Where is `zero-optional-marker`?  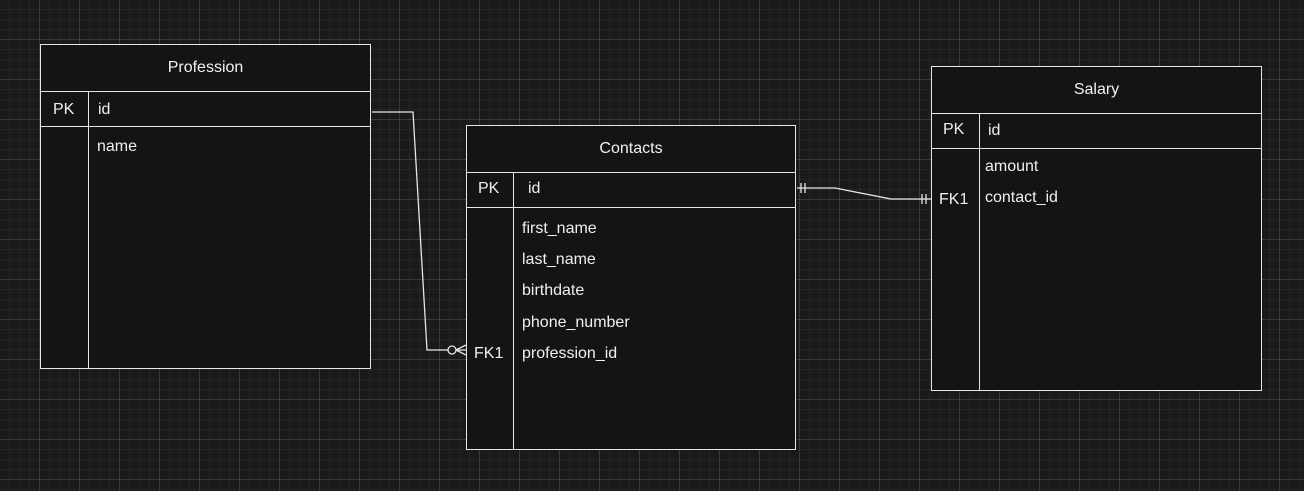
zero-optional-marker is located at coordinates (452, 350).